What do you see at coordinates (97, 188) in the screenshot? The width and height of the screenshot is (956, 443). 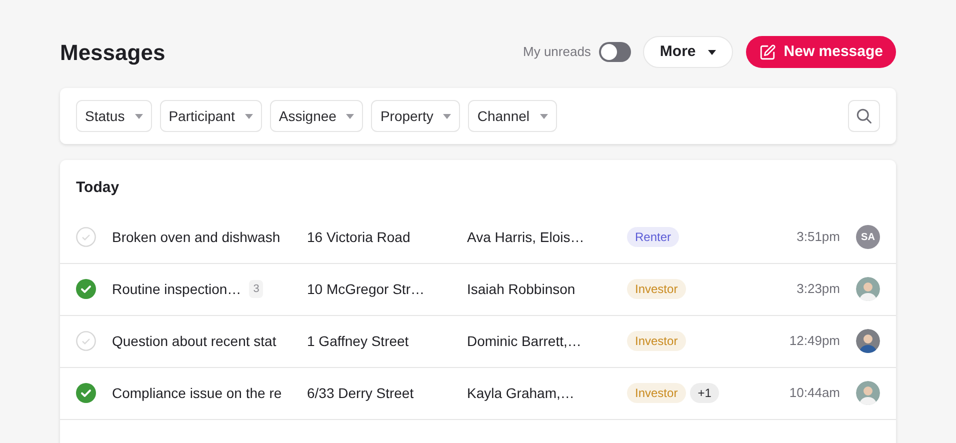 I see `group-heading: Today` at bounding box center [97, 188].